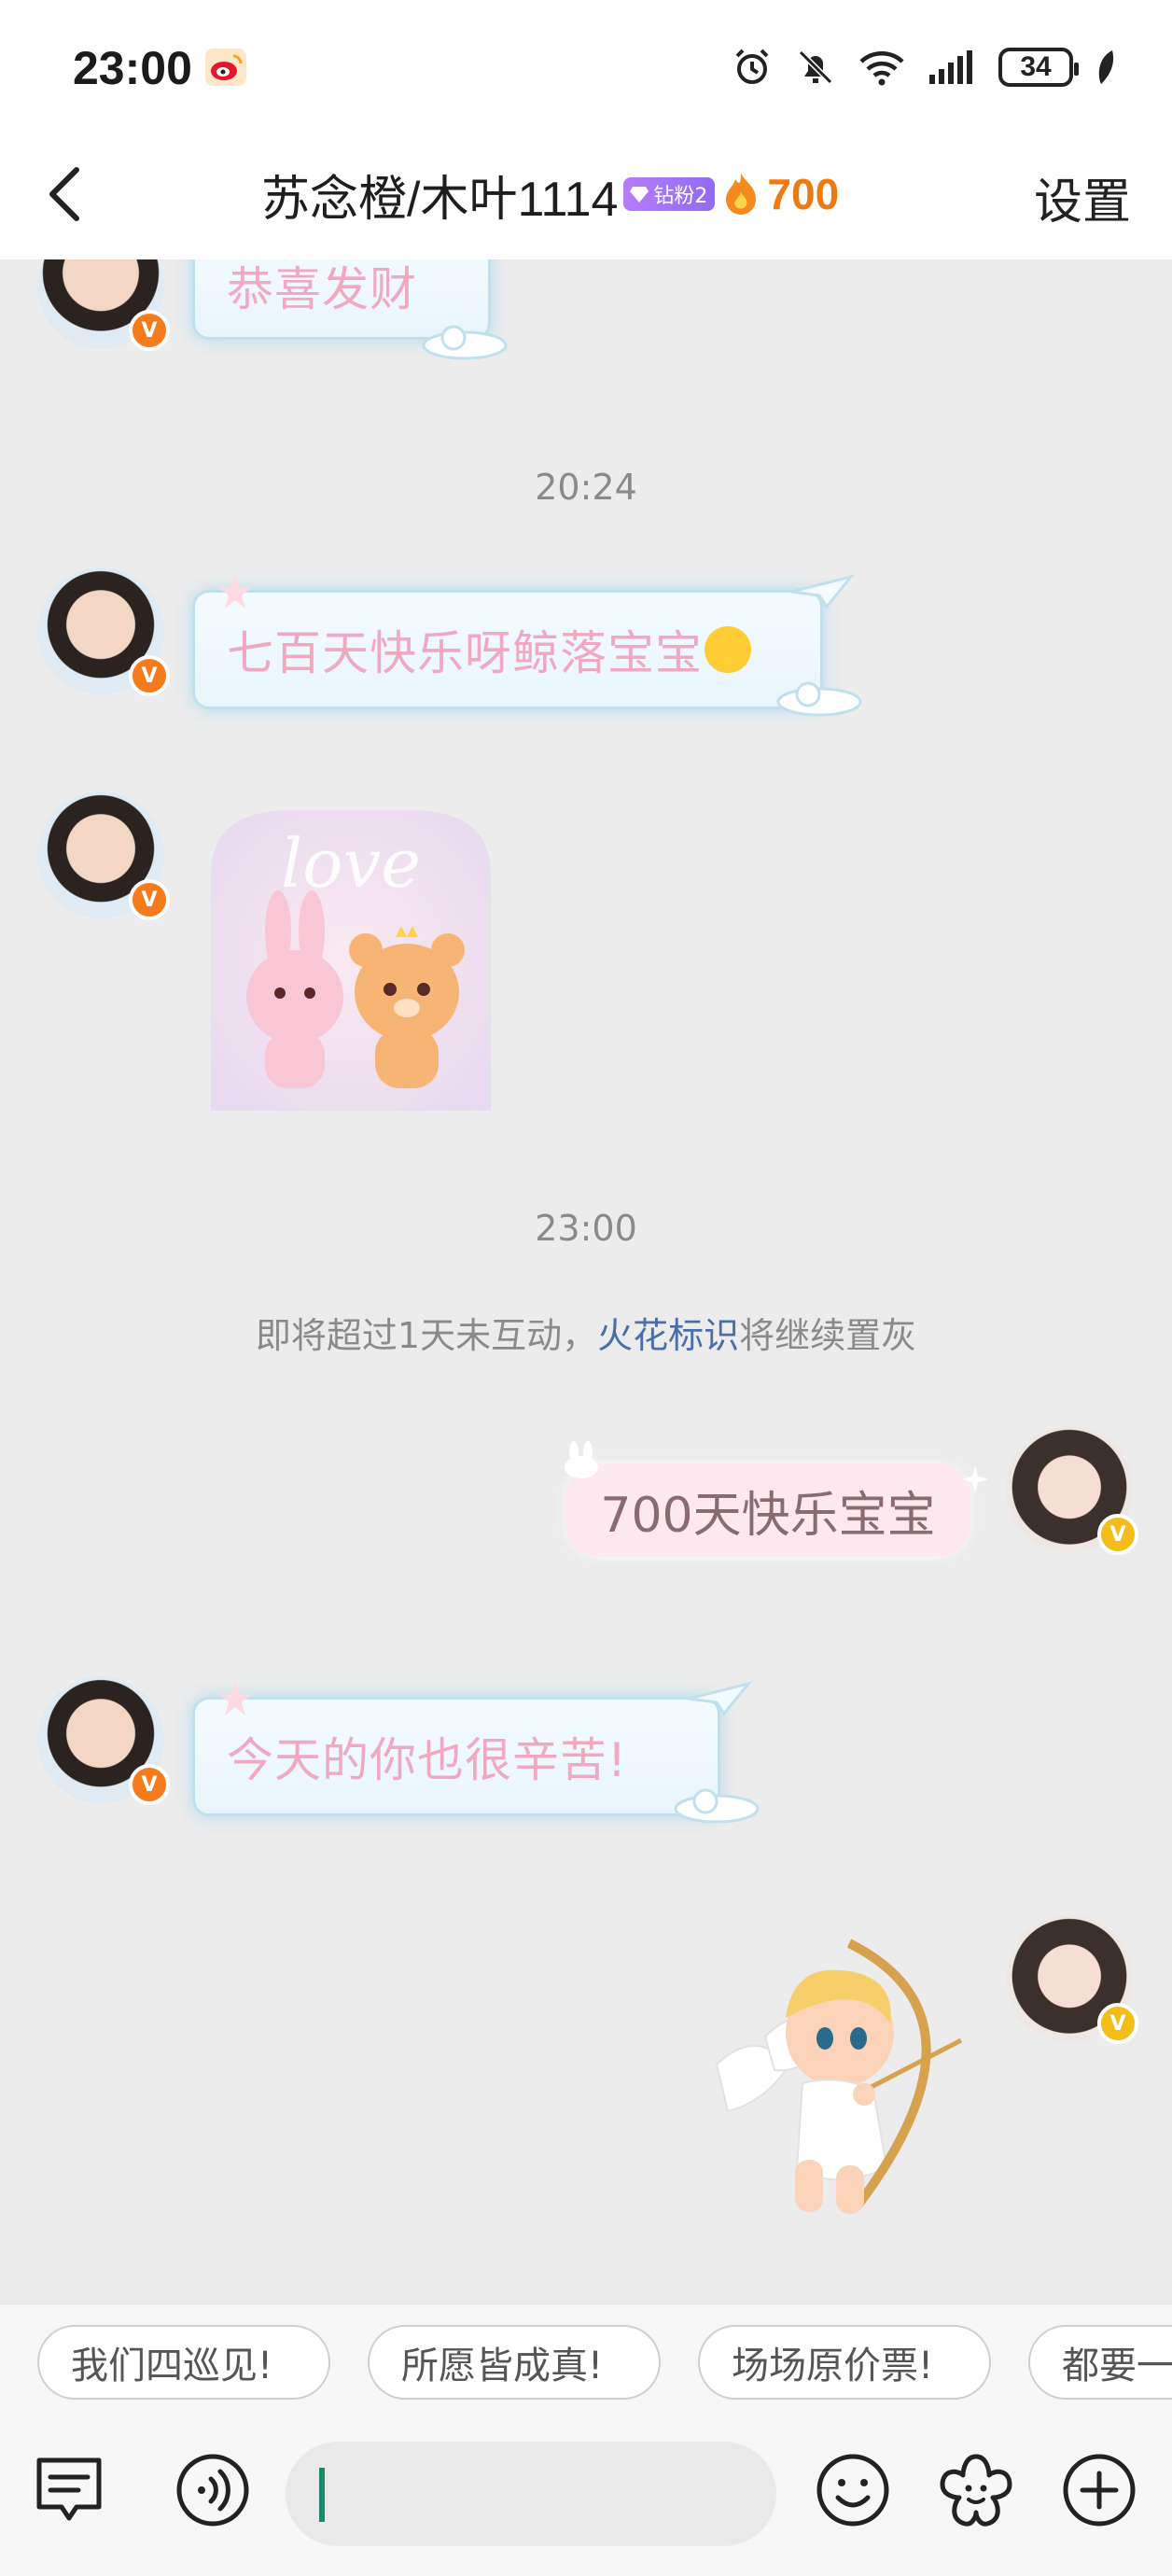  What do you see at coordinates (840, 2079) in the screenshot?
I see `cupid-sticker` at bounding box center [840, 2079].